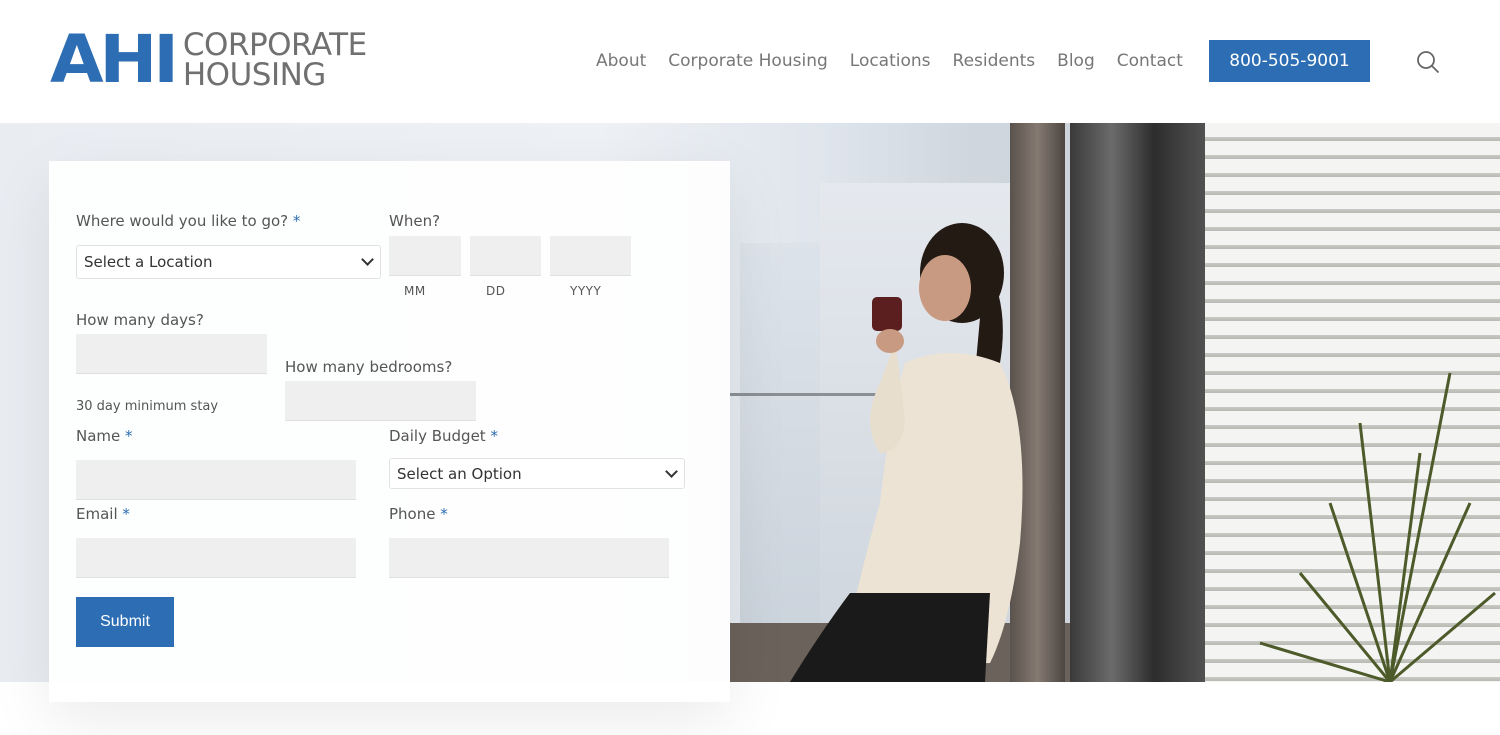 Image resolution: width=1500 pixels, height=735 pixels. What do you see at coordinates (1076, 61) in the screenshot?
I see `nav-blog: Blog` at bounding box center [1076, 61].